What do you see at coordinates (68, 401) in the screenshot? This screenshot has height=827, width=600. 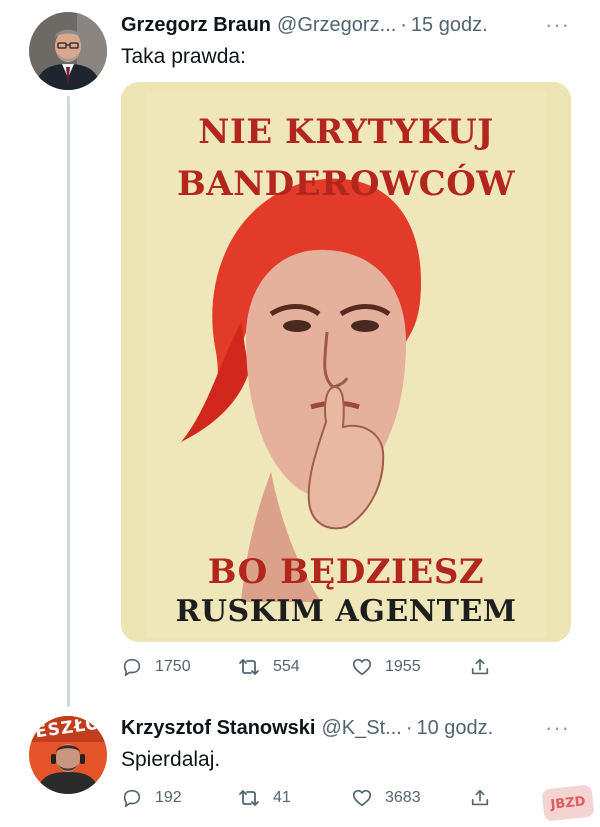 I see `thread-line` at bounding box center [68, 401].